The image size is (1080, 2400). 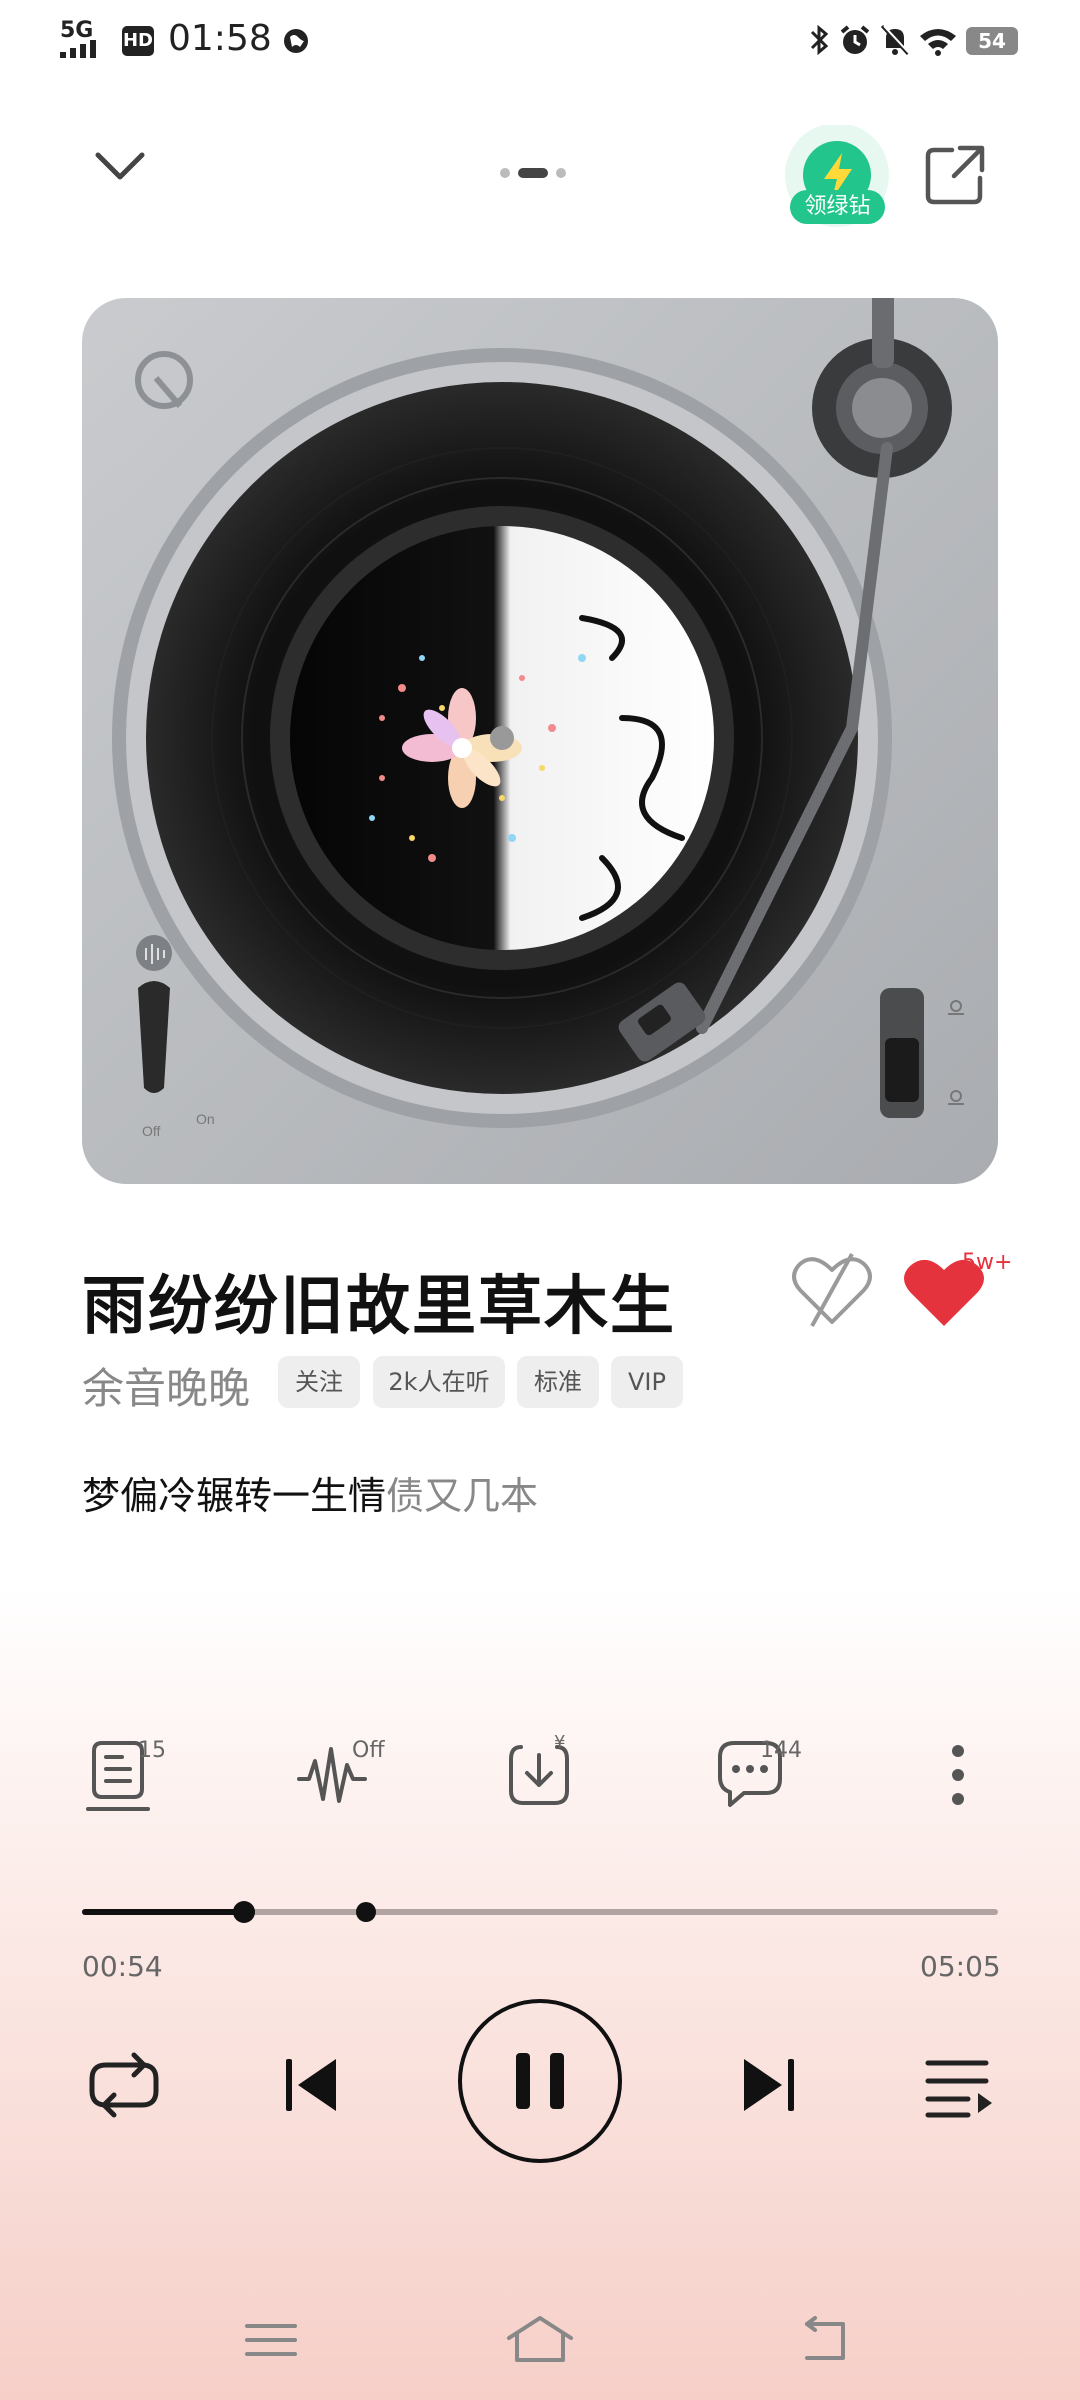 I want to click on playlist-button, so click(x=958, y=2085).